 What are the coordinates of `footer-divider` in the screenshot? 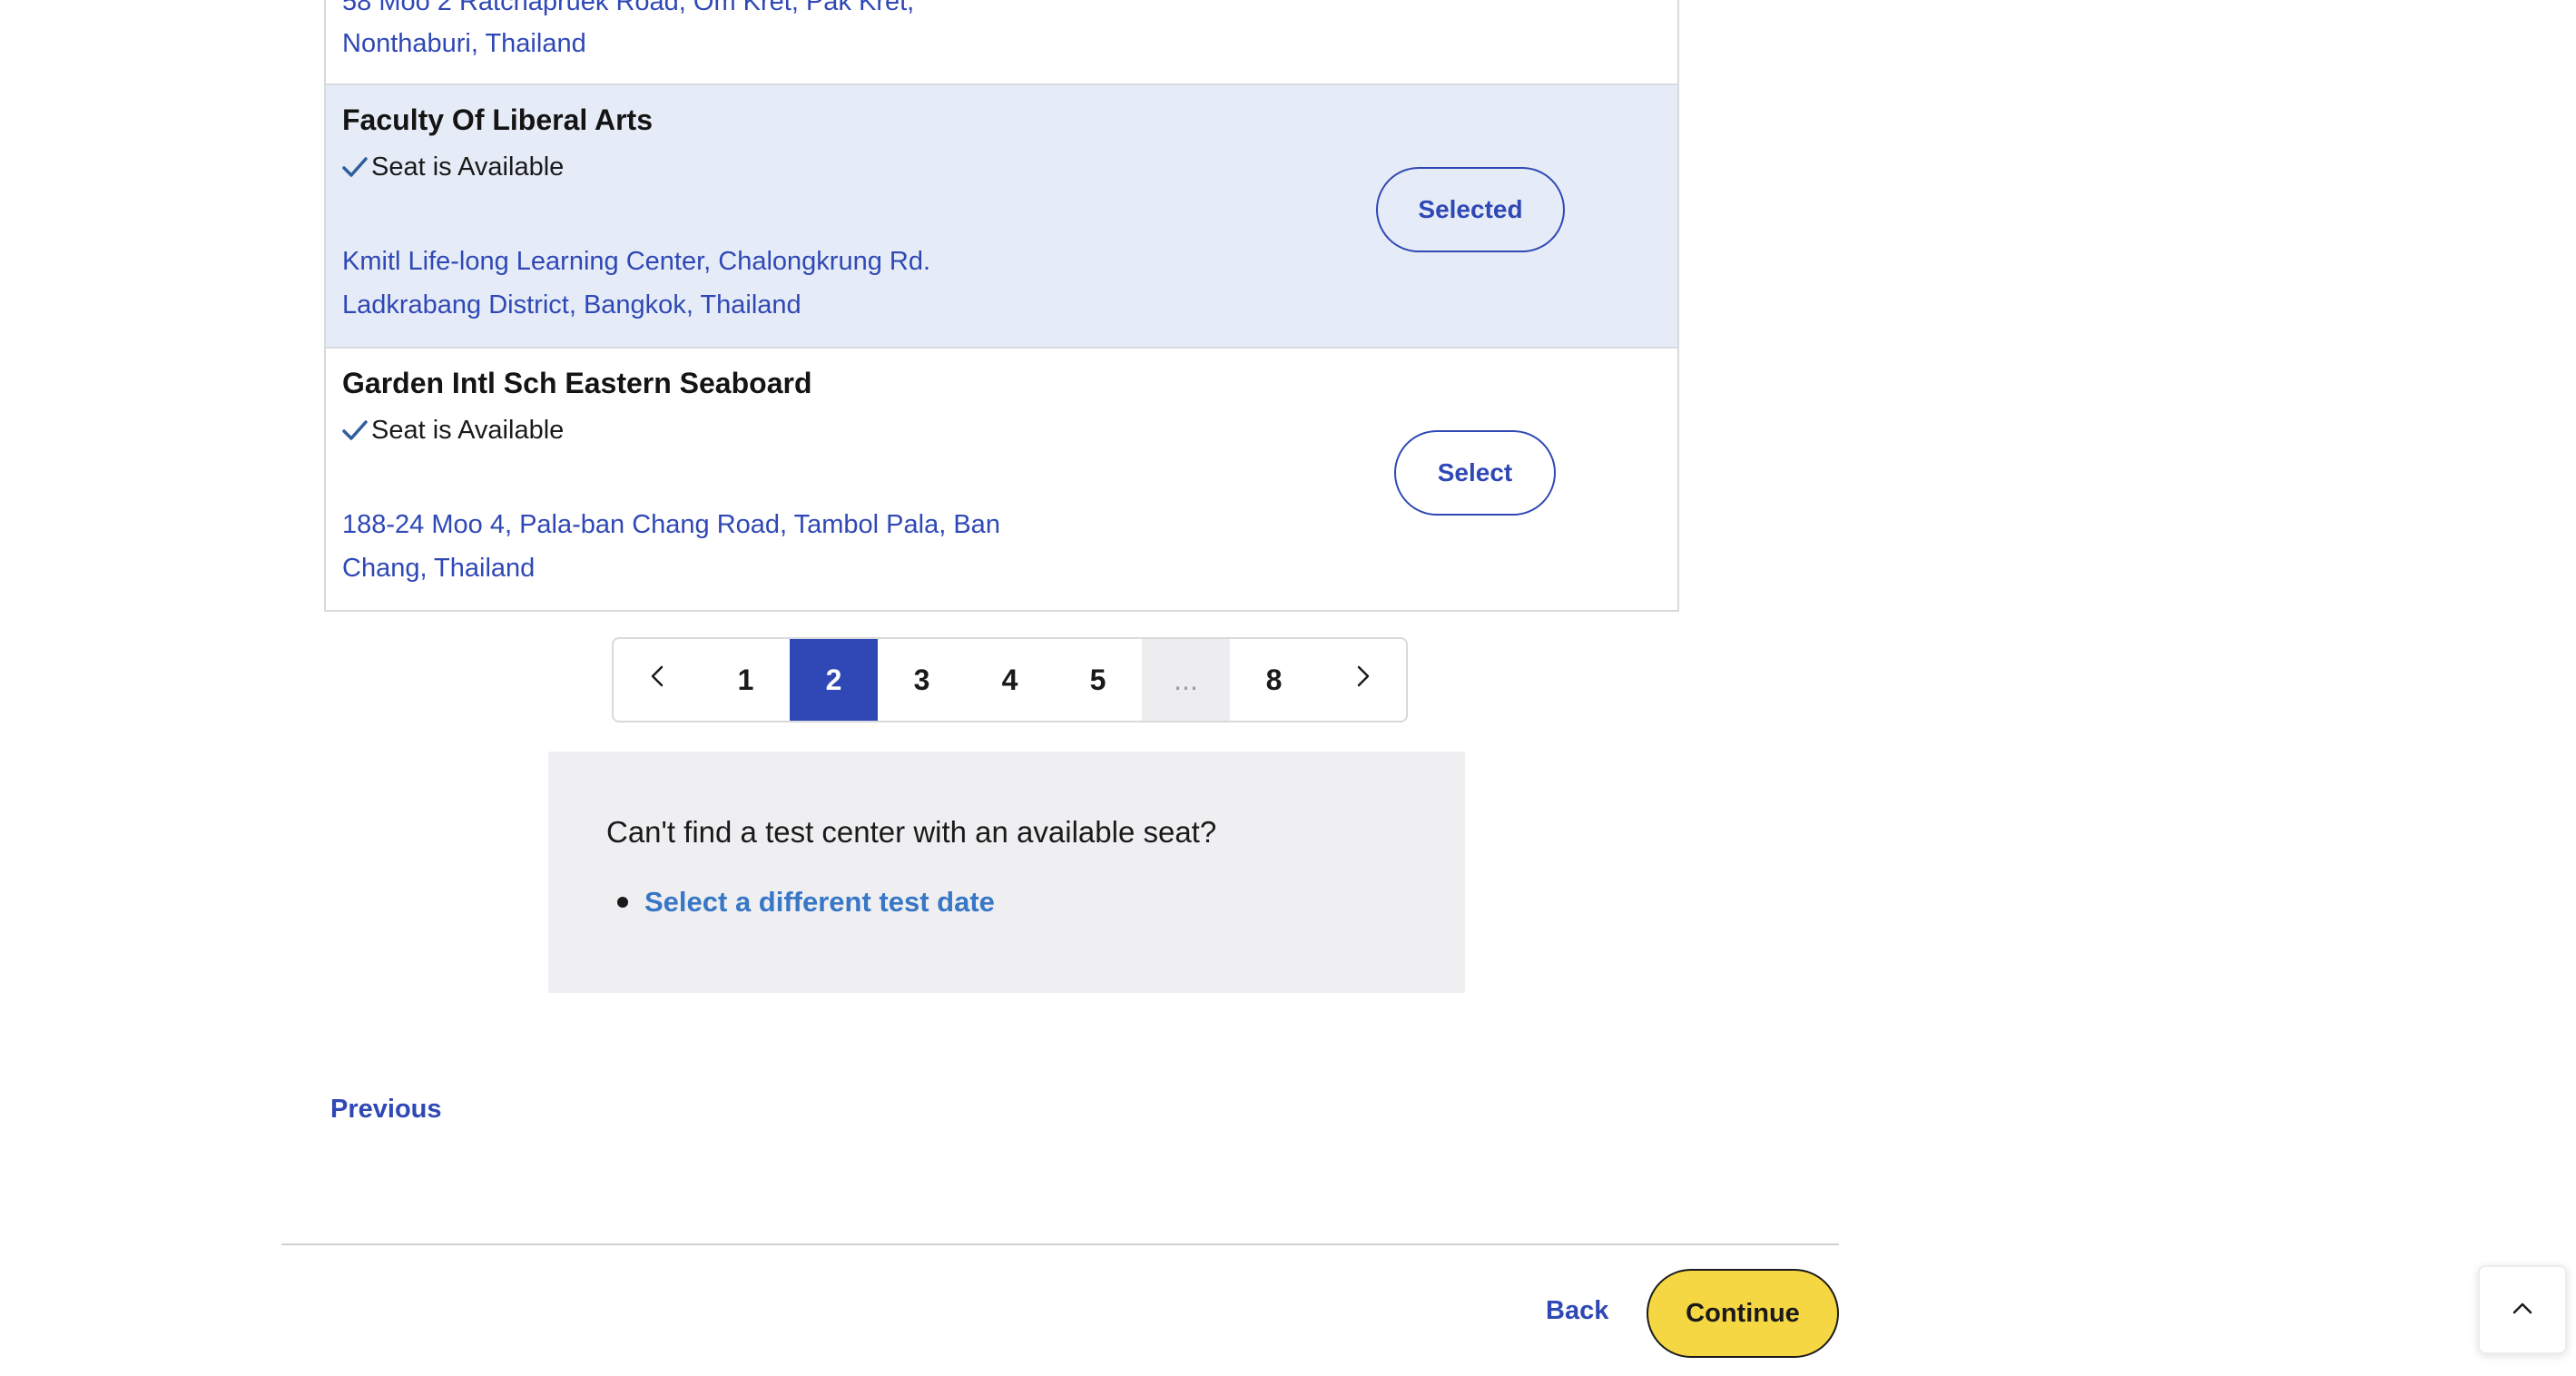 It's located at (1060, 1244).